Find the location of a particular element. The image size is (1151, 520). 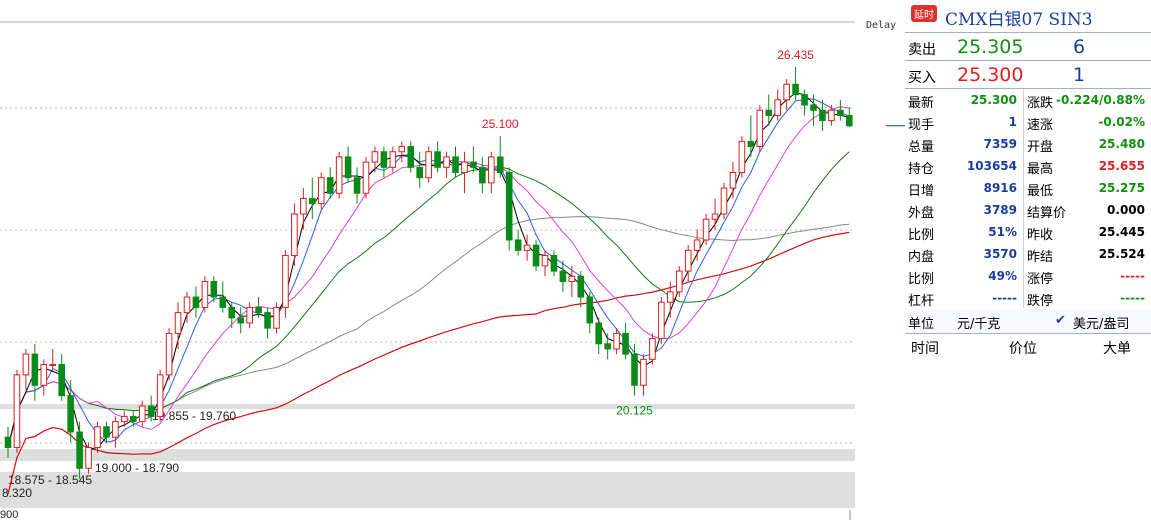

quote-header: 延时 CMX白银07 SIN3 is located at coordinates (1028, 16).